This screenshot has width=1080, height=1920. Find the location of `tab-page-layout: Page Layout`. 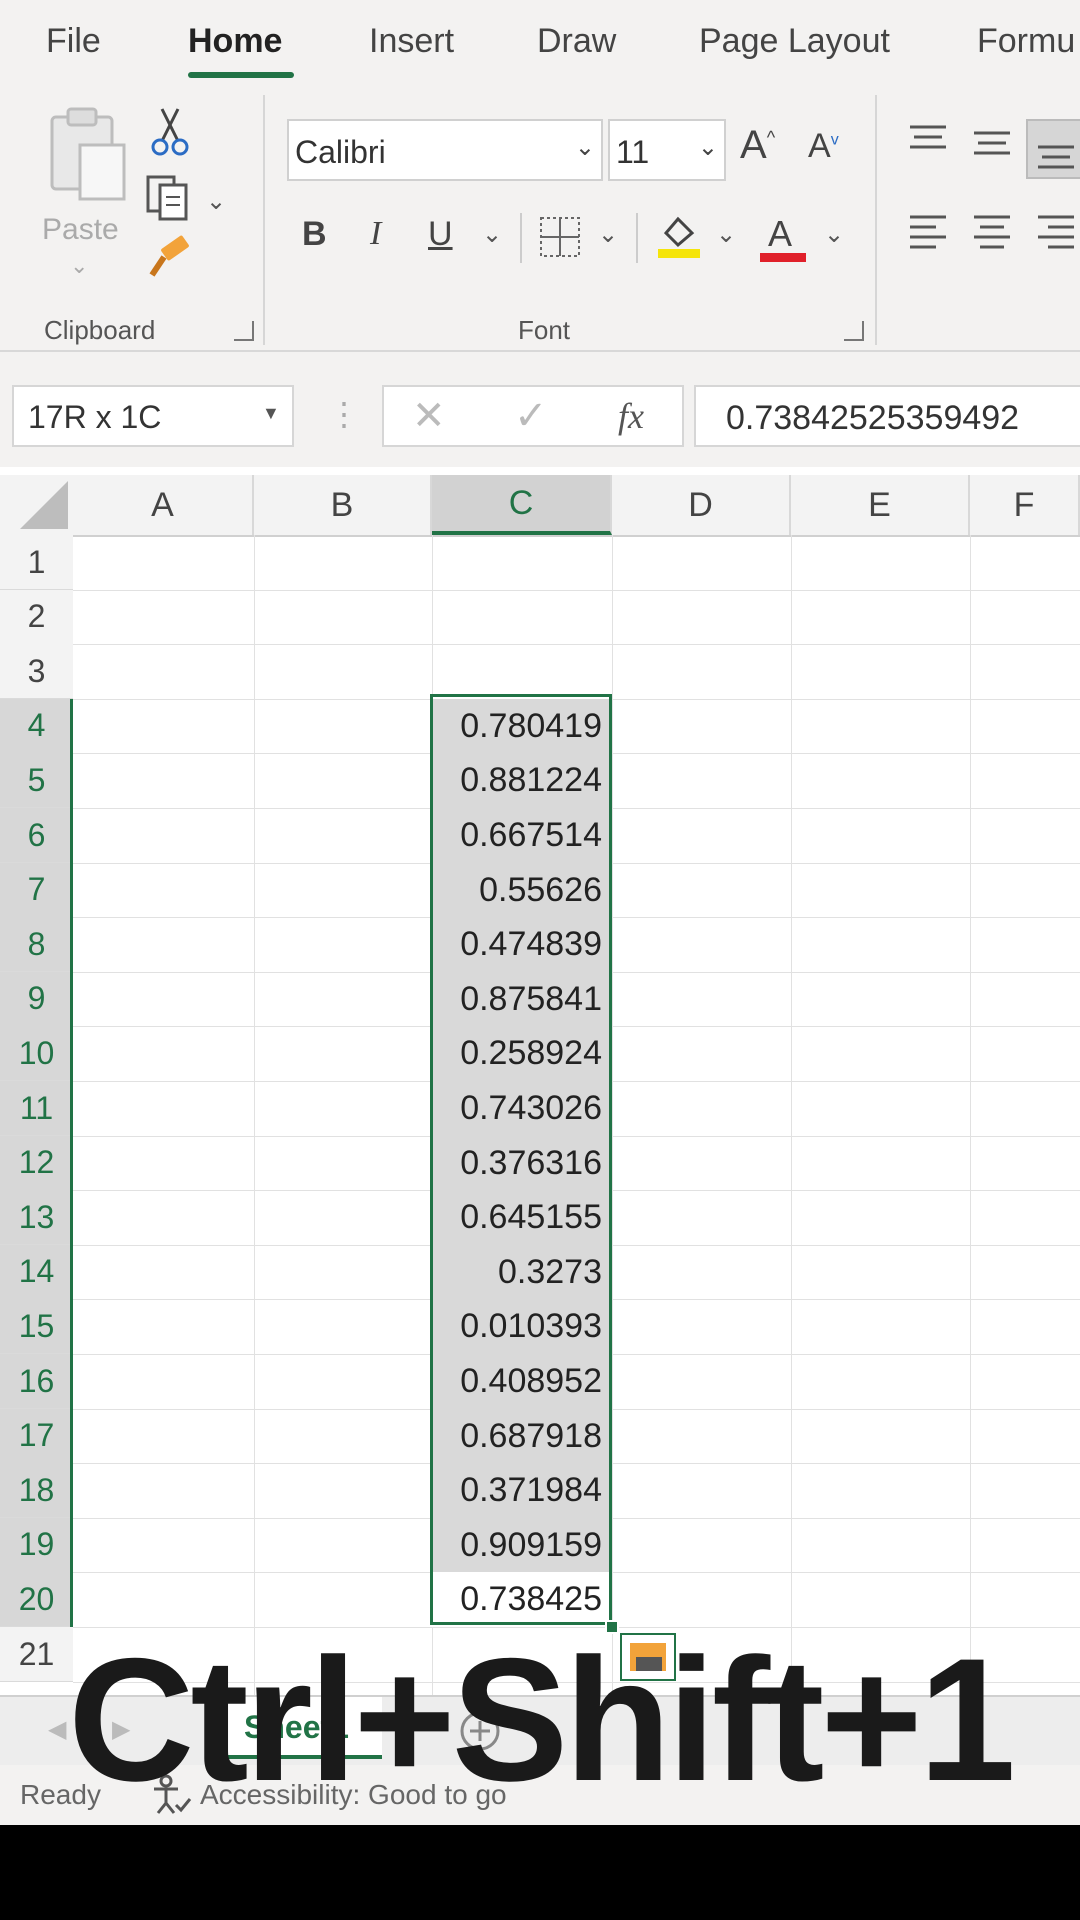

tab-page-layout: Page Layout is located at coordinates (794, 41).